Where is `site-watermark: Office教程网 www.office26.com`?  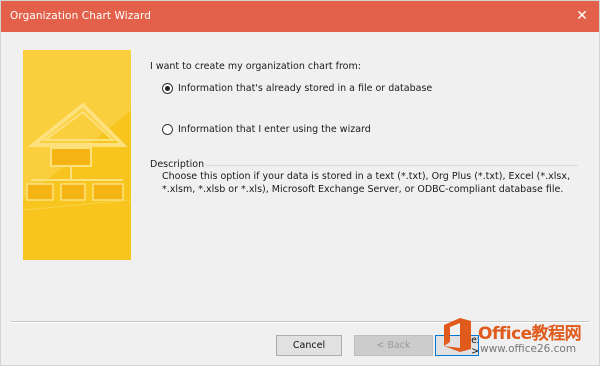 site-watermark: Office教程网 www.office26.com is located at coordinates (519, 338).